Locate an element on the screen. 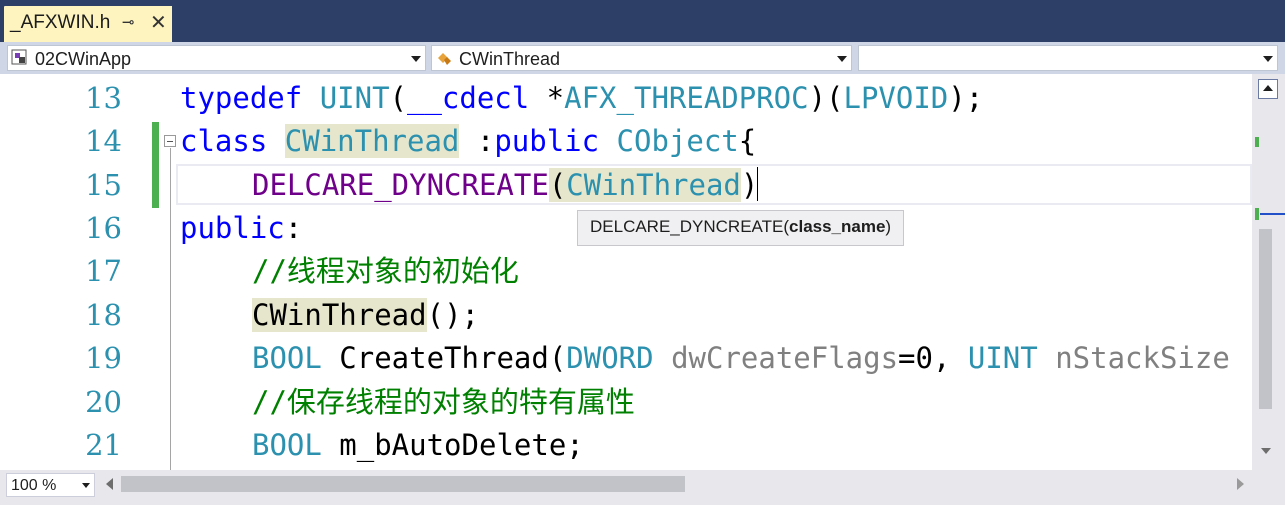 The width and height of the screenshot is (1285, 505). current-parameter: class_name is located at coordinates (837, 226).